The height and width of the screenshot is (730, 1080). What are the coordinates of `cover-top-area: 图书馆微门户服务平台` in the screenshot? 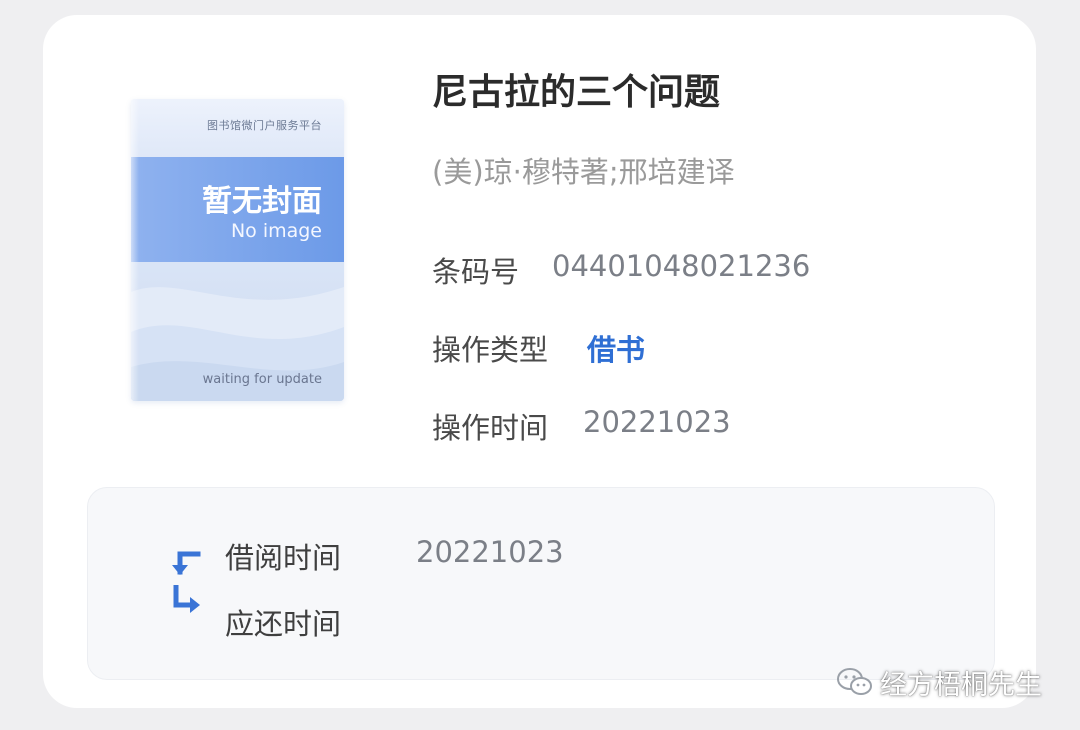 It's located at (237, 128).